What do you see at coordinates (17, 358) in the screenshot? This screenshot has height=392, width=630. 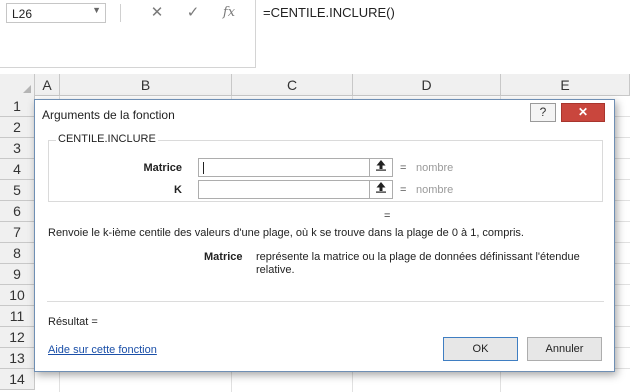 I see `row-header-13: 13` at bounding box center [17, 358].